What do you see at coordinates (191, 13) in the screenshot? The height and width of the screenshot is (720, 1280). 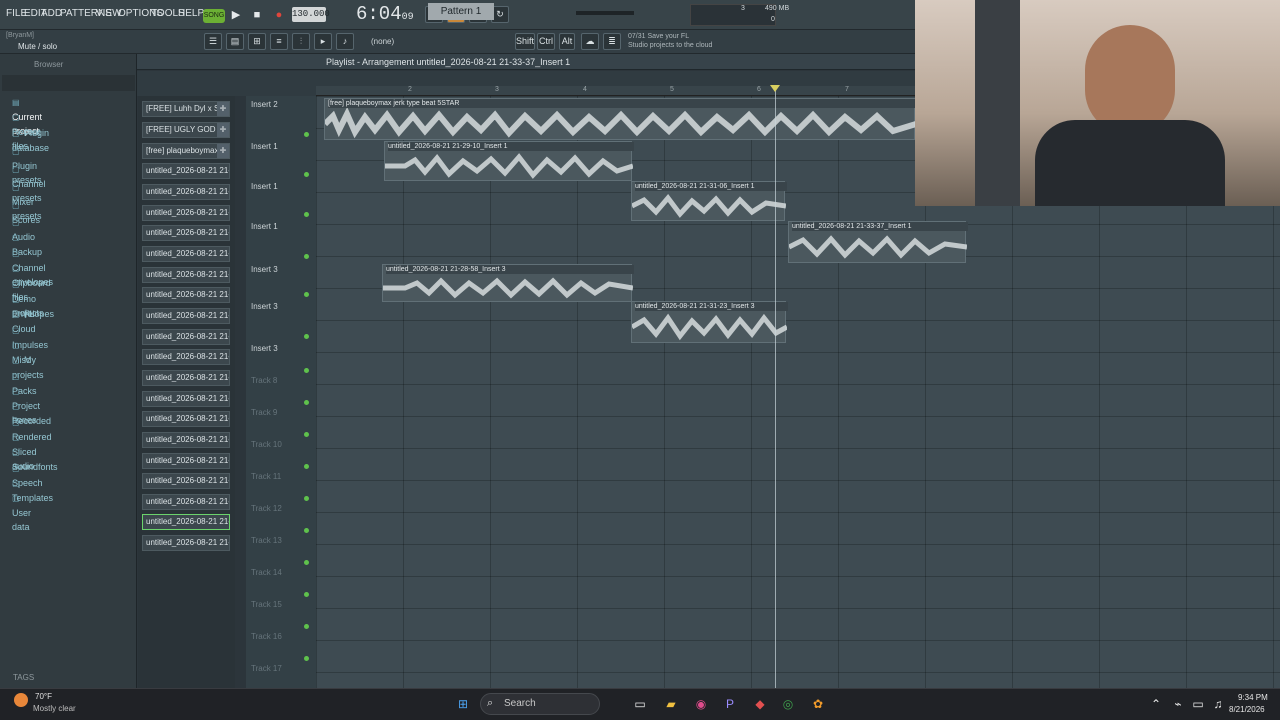 I see `menu-help: HELP` at bounding box center [191, 13].